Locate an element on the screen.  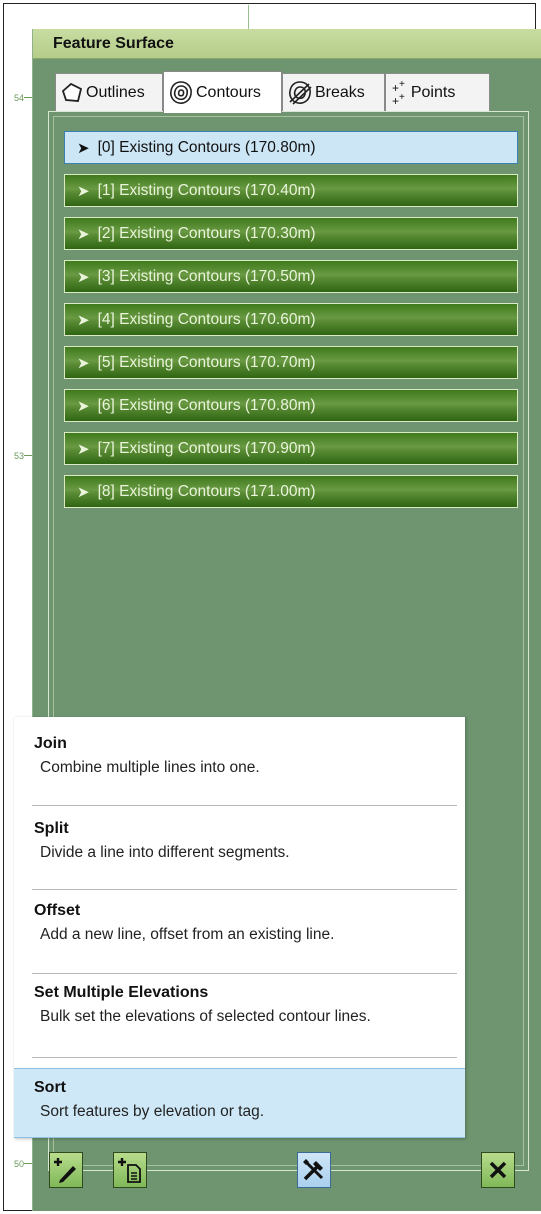
menu-divider is located at coordinates (244, 1057).